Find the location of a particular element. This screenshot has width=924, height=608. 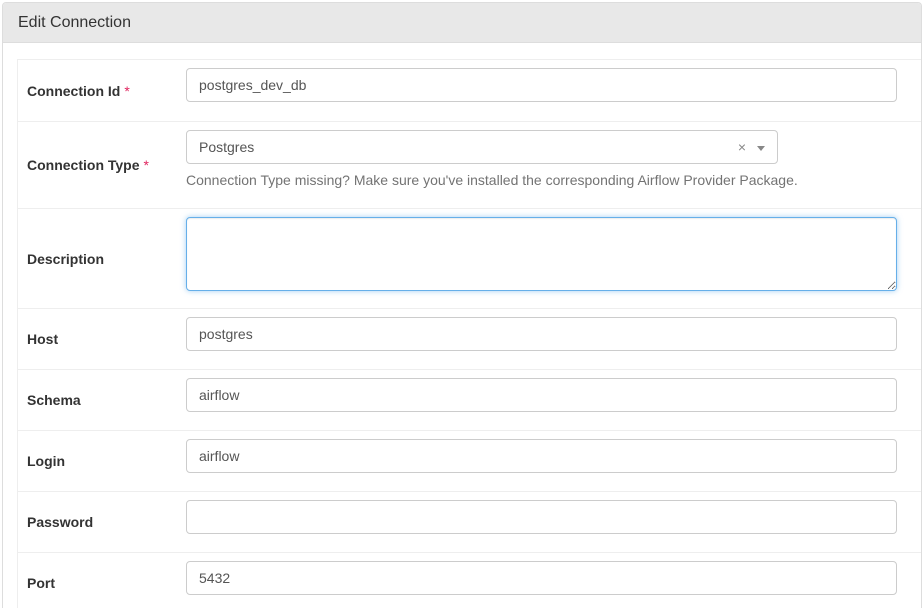

description-label-cell: Description is located at coordinates (102, 258).